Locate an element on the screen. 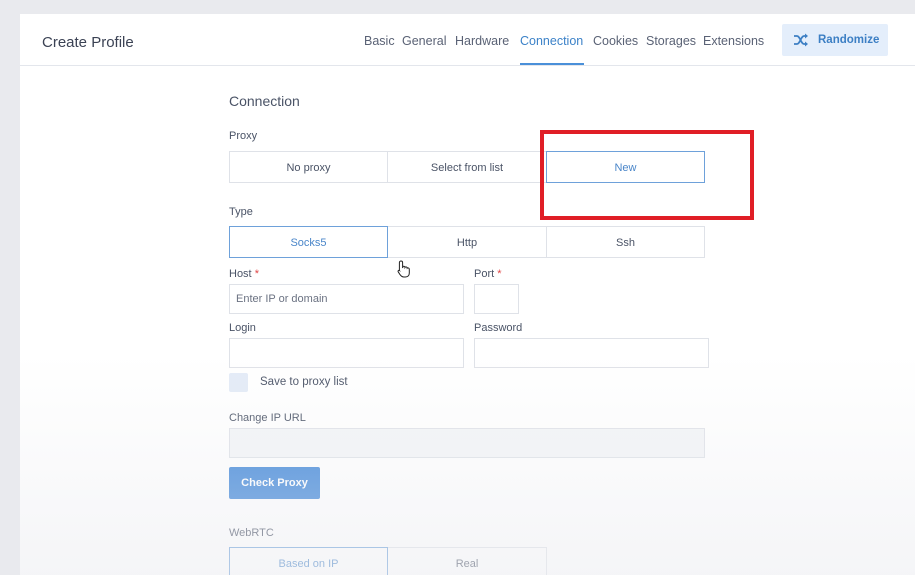 This screenshot has width=915, height=575. host-required-mark: * is located at coordinates (256, 274).